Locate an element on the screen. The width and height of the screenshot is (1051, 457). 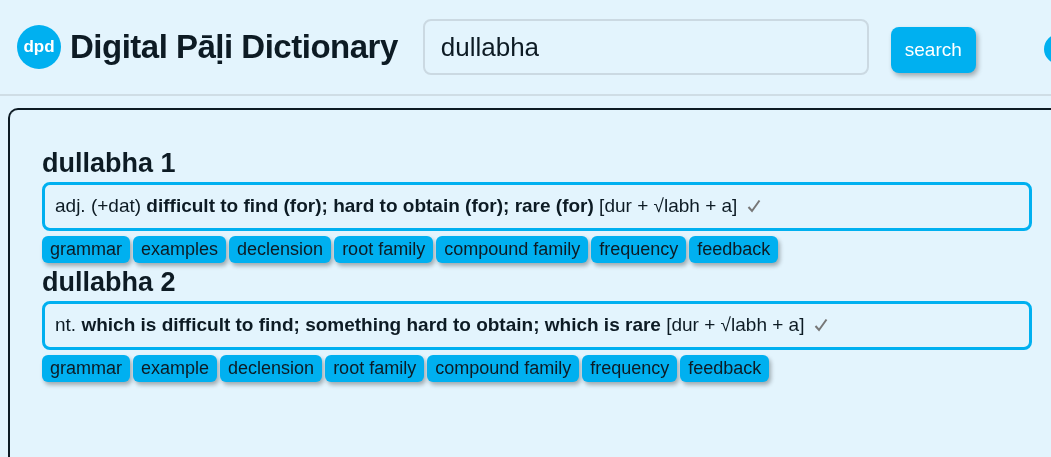
headword: dullabha 2 is located at coordinates (109, 282).